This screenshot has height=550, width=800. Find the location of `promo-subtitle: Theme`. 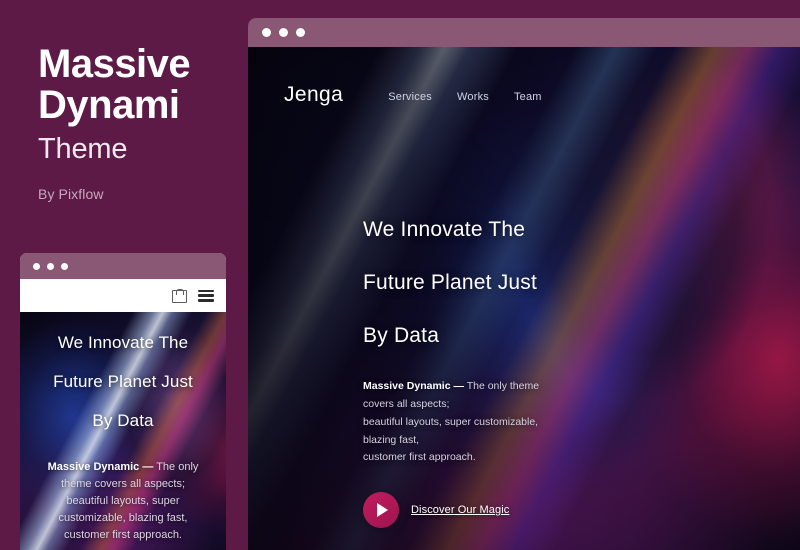

promo-subtitle: Theme is located at coordinates (83, 148).